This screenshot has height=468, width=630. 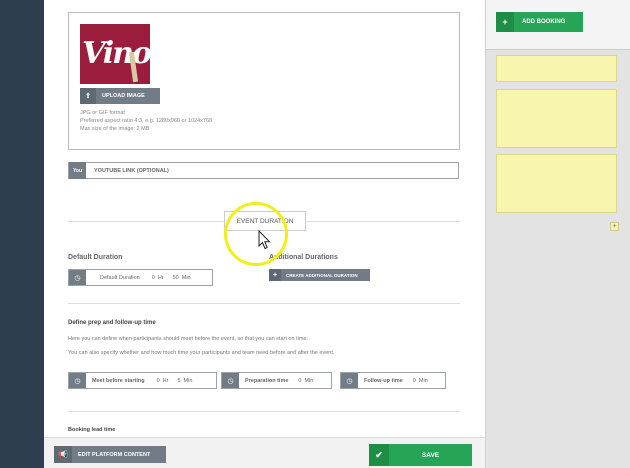 What do you see at coordinates (160, 277) in the screenshot?
I see `default-duration-hr-unit: Hr` at bounding box center [160, 277].